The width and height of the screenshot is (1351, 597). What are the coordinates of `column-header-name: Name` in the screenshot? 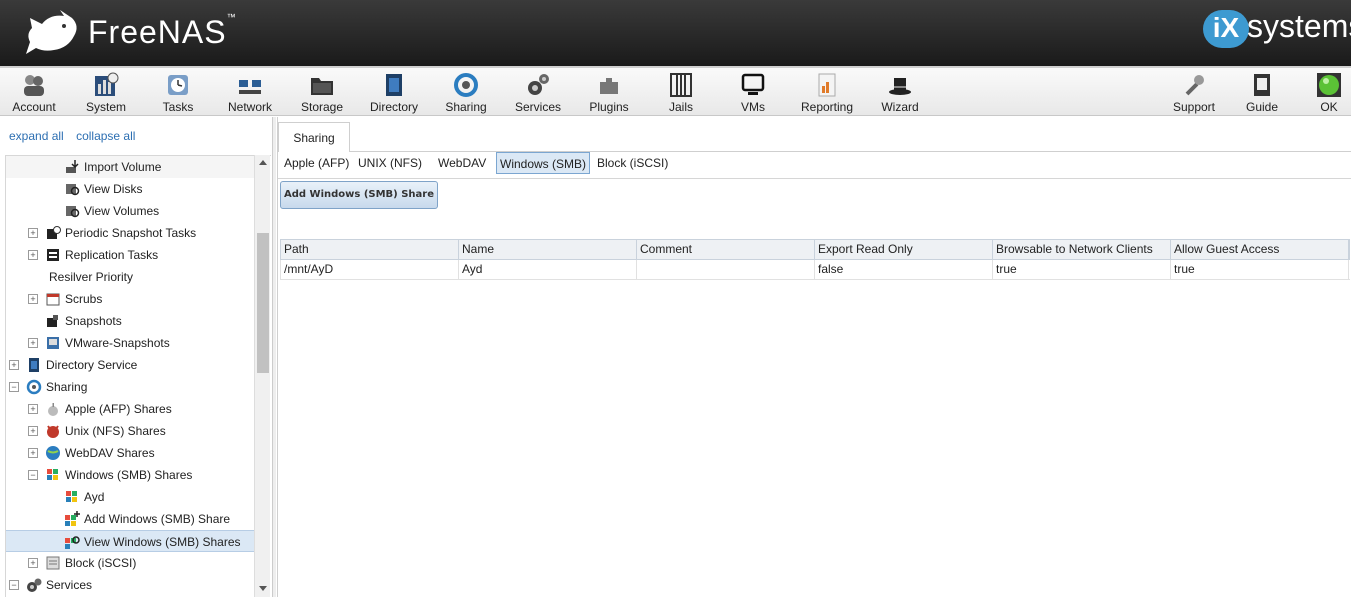 It's located at (548, 249).